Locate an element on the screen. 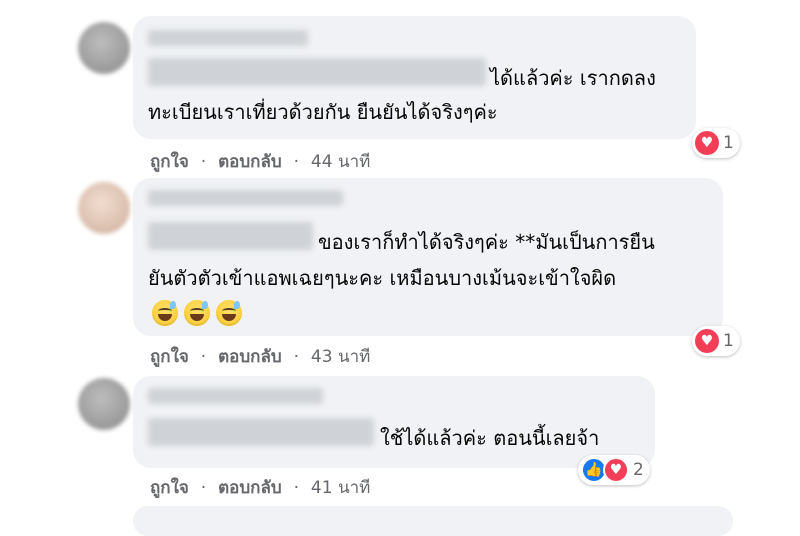 The height and width of the screenshot is (536, 800). comment-actions: ถูกใจ · ตอบกลับ · 43 นาที is located at coordinates (260, 356).